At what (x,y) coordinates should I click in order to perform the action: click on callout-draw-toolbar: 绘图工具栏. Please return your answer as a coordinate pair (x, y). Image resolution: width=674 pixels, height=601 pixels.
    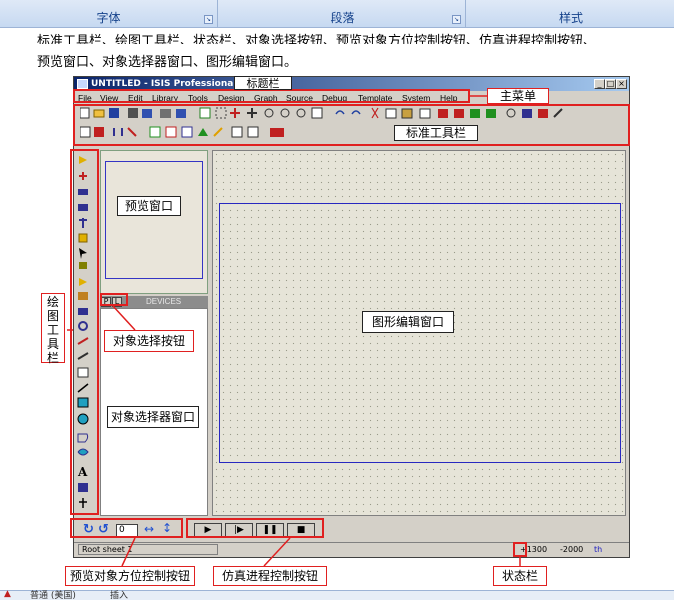
    Looking at the image, I should click on (53, 329).